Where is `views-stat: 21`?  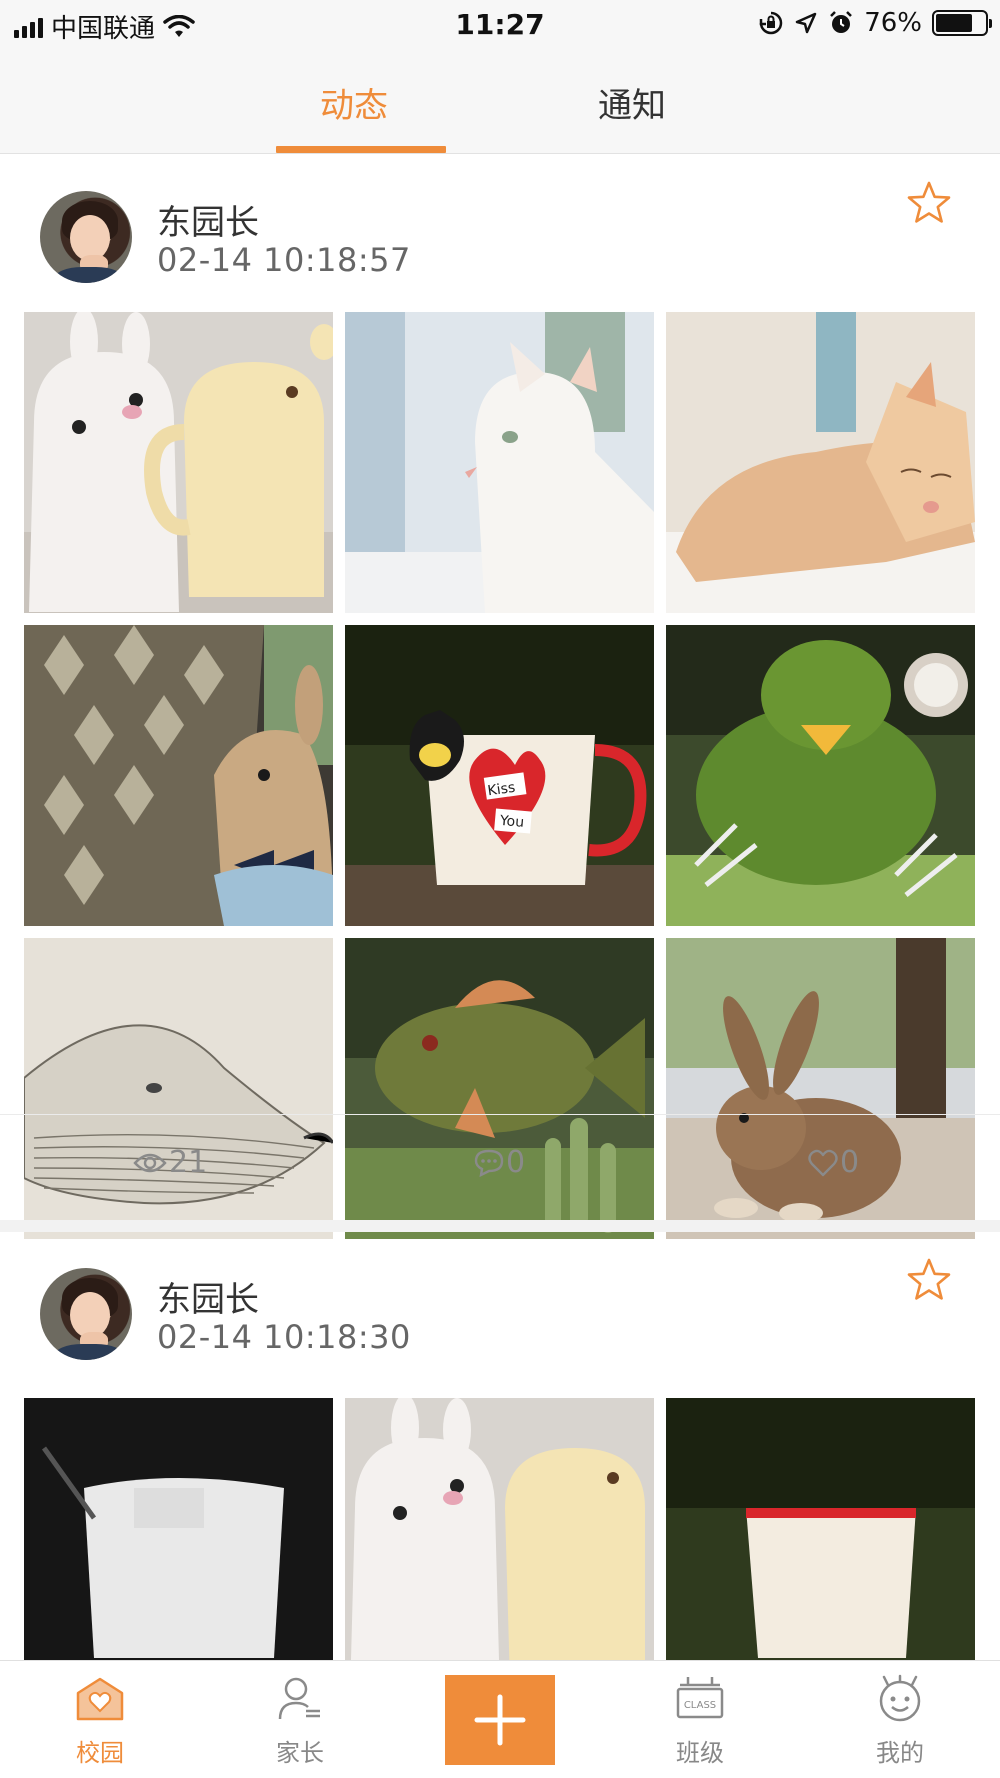
views-stat: 21 is located at coordinates (170, 1162).